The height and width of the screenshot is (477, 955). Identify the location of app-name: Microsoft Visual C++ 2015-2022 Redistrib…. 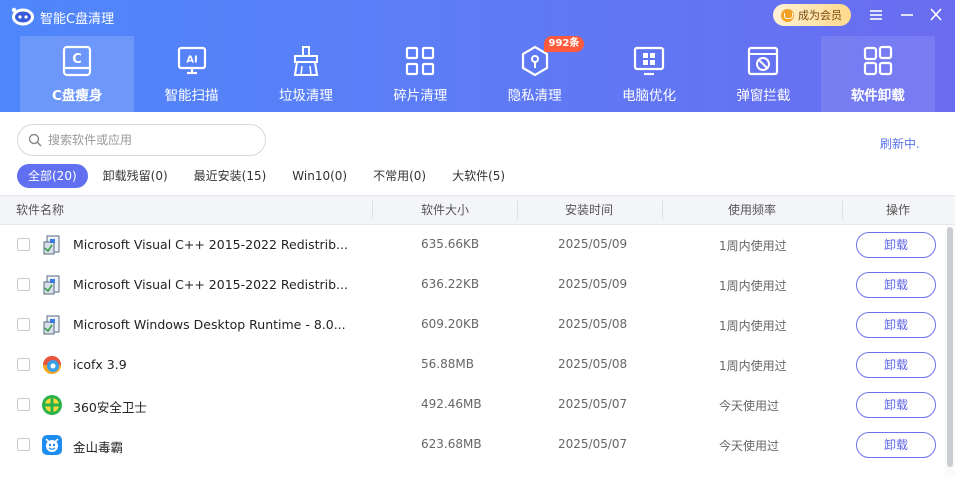
(211, 244).